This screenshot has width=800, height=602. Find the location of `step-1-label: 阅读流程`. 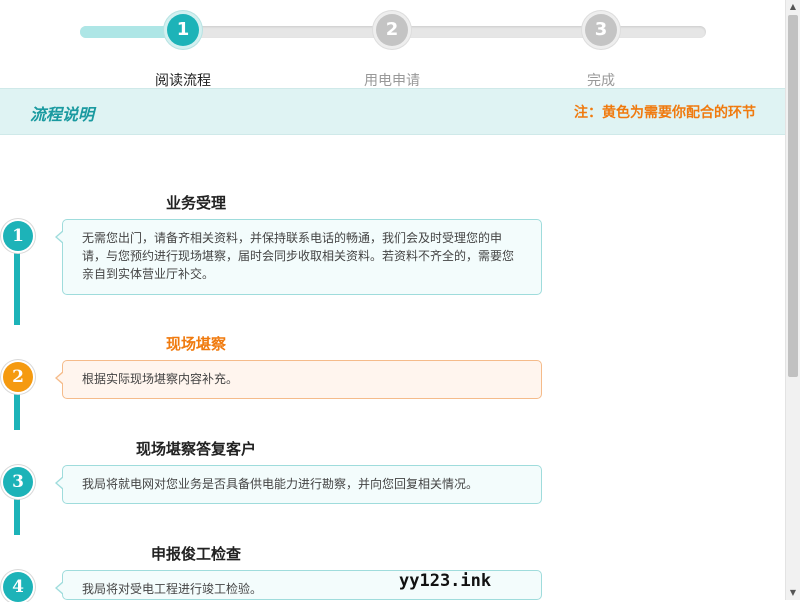

step-1-label: 阅读流程 is located at coordinates (183, 81).